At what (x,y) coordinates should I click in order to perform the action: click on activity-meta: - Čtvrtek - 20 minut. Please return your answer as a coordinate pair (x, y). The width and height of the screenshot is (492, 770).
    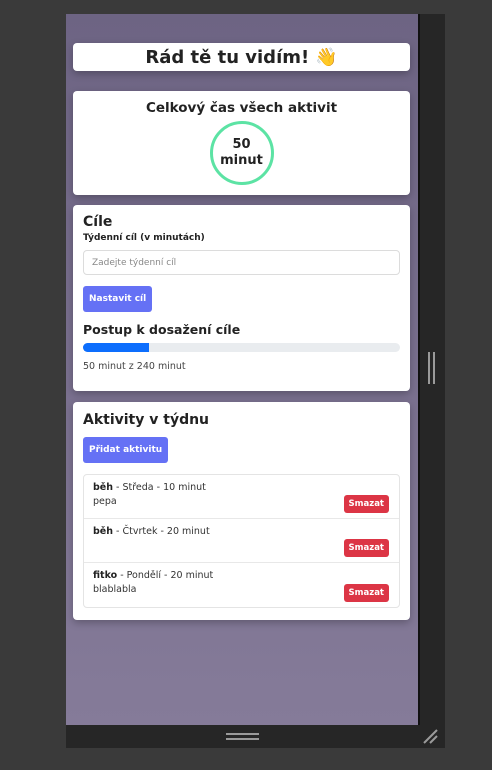
    Looking at the image, I should click on (161, 531).